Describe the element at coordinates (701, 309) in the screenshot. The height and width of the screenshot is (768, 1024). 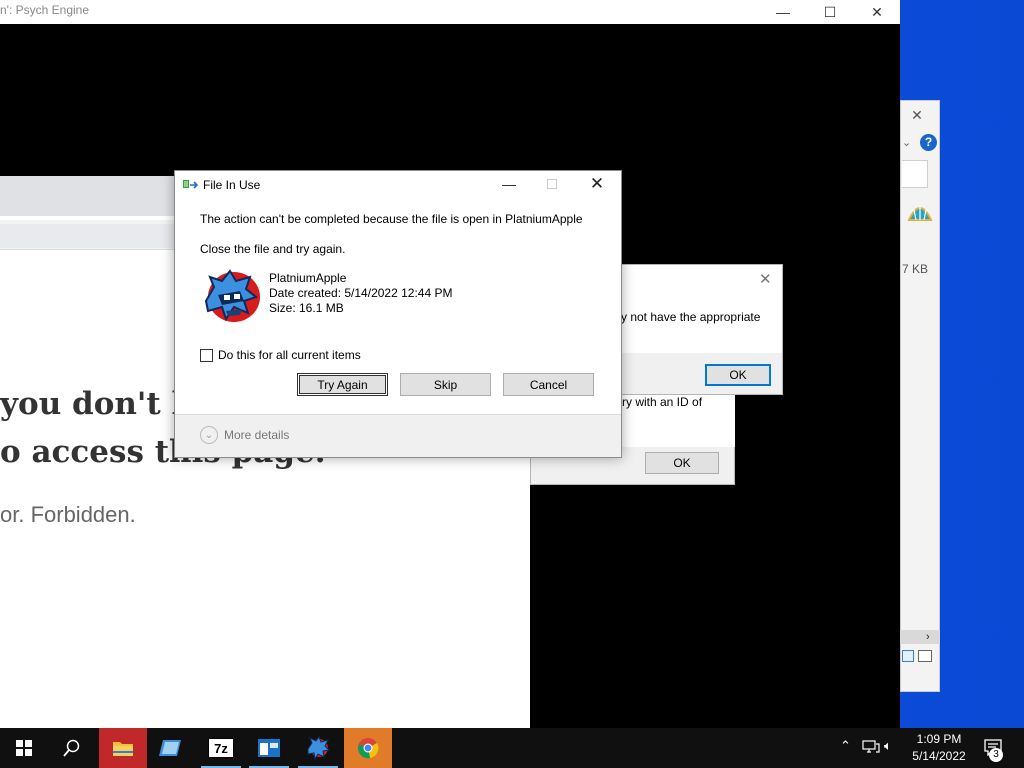
I see `error-dialog-1-content` at that location.